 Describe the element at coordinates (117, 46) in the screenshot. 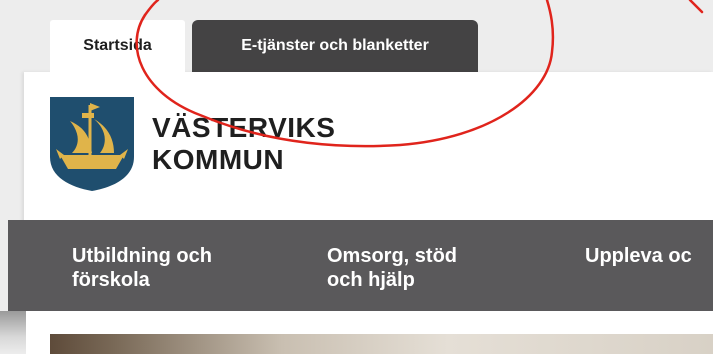

I see `tab-startsida: Startsida` at that location.